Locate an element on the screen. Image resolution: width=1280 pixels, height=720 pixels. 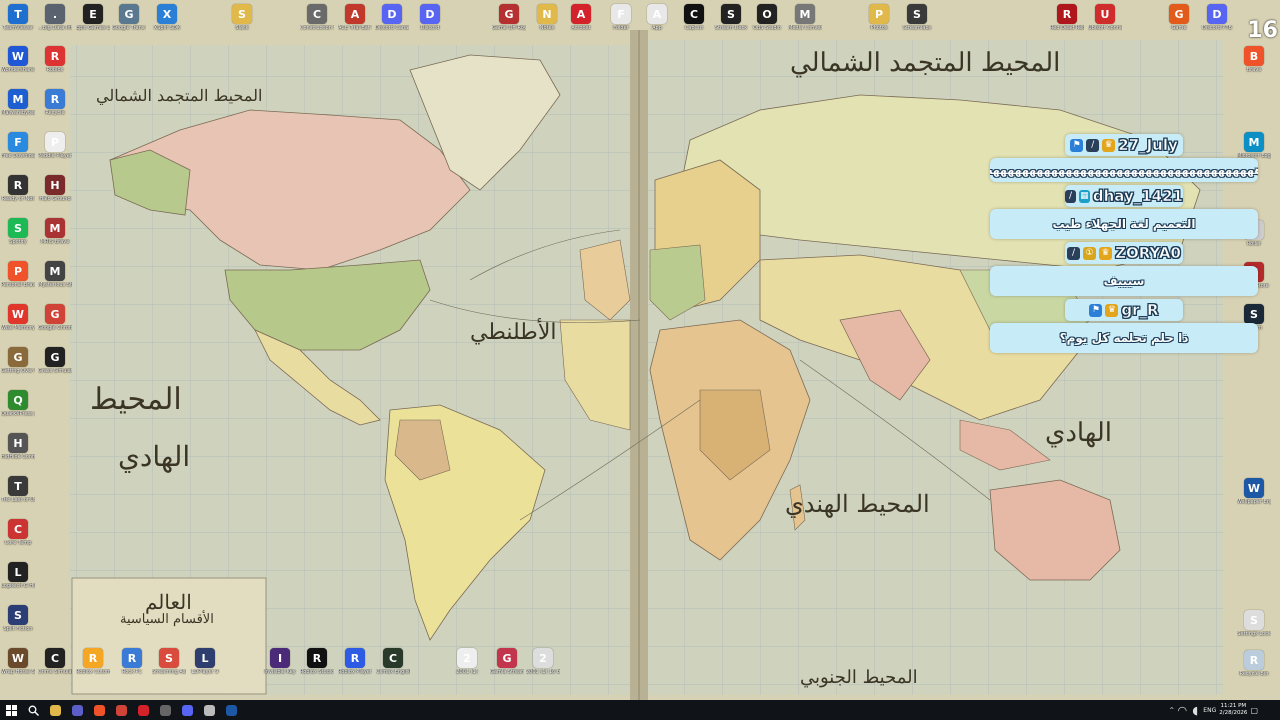
clock: 11:21 PM 2/28/2026 is located at coordinates (1233, 710).